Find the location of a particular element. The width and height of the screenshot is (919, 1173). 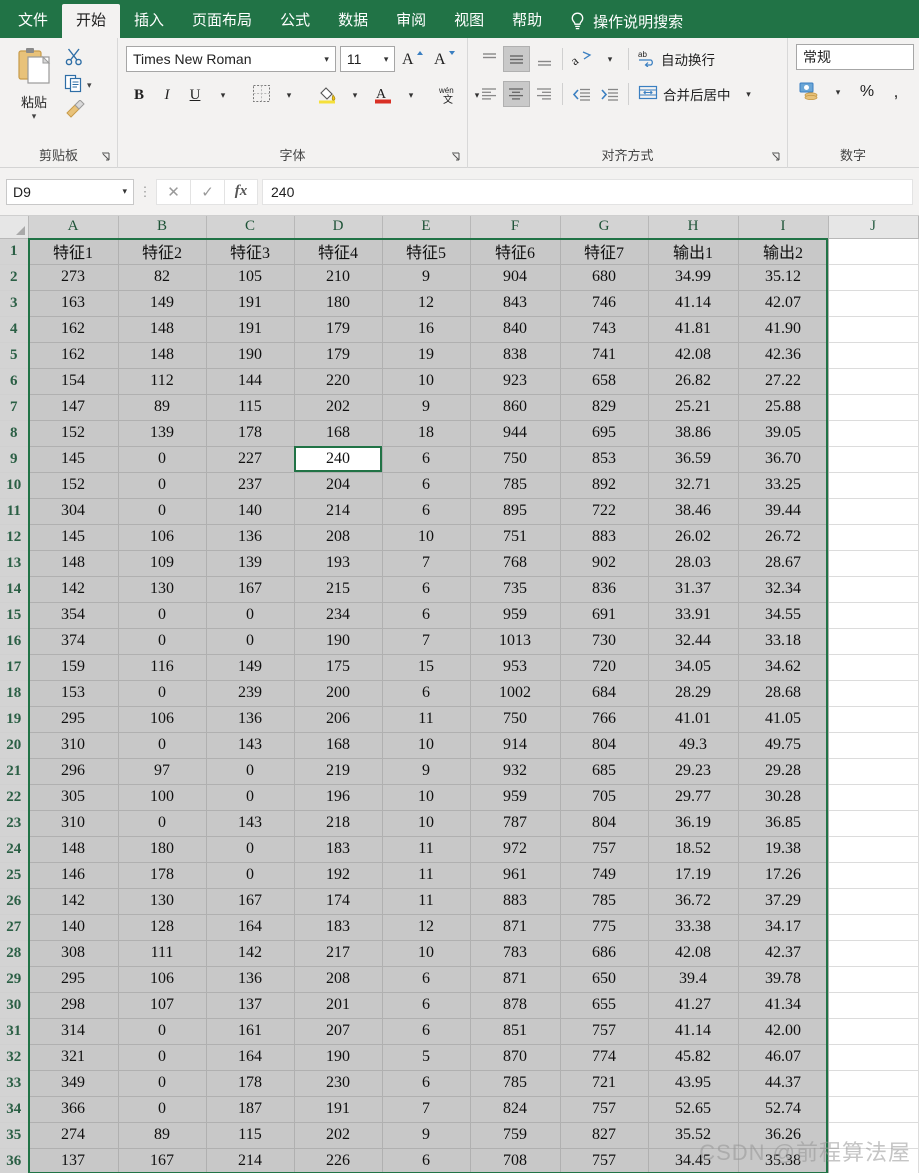

cell-B23: 0 is located at coordinates (162, 823).